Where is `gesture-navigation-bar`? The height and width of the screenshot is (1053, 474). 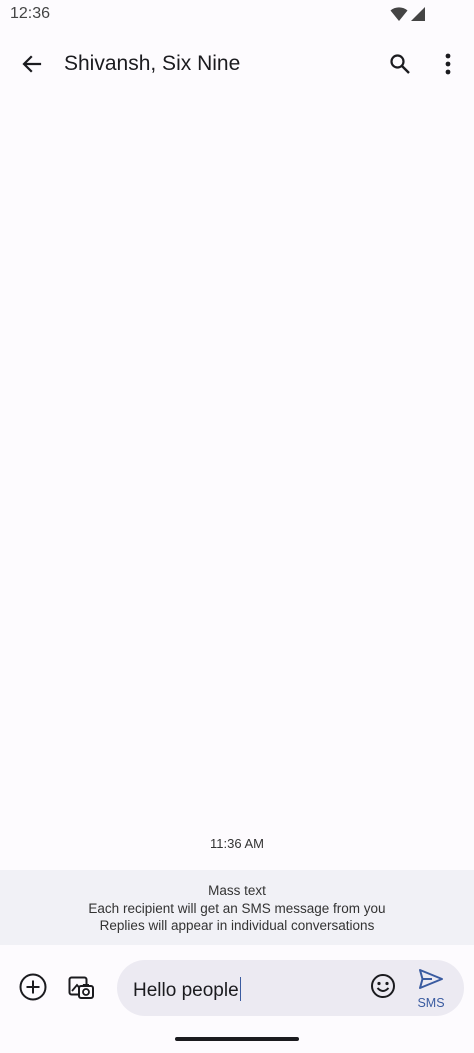 gesture-navigation-bar is located at coordinates (237, 1039).